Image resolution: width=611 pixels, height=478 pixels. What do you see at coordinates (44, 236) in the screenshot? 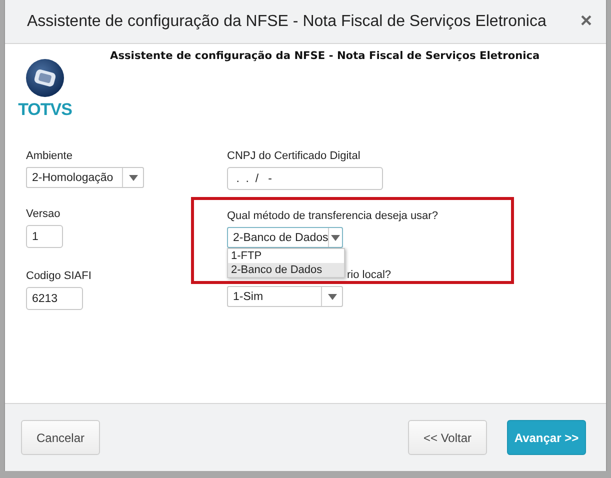
I see `version-field: 1` at bounding box center [44, 236].